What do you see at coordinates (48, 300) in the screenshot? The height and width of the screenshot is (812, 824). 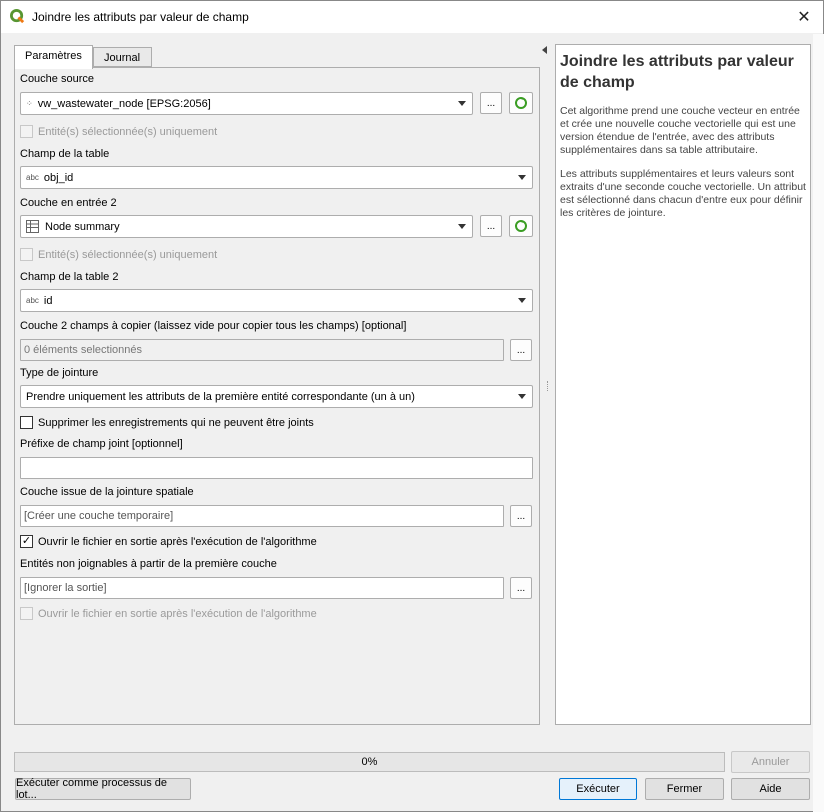 I see `combo-value: id` at bounding box center [48, 300].